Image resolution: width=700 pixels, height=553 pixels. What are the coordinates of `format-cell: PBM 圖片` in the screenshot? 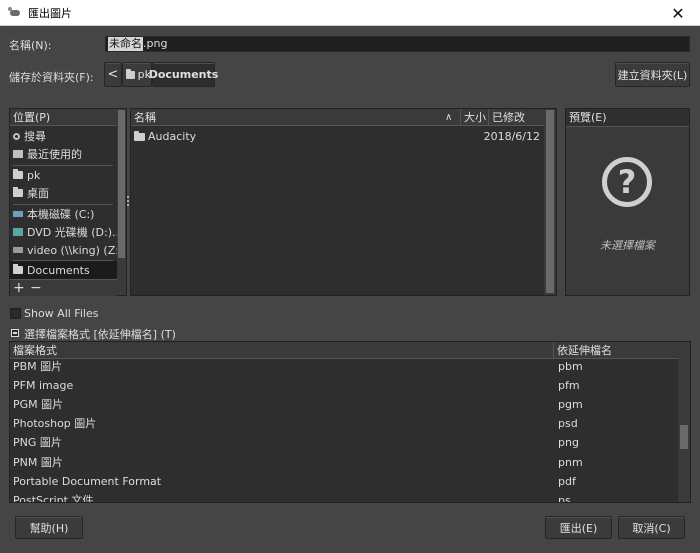 It's located at (38, 366).